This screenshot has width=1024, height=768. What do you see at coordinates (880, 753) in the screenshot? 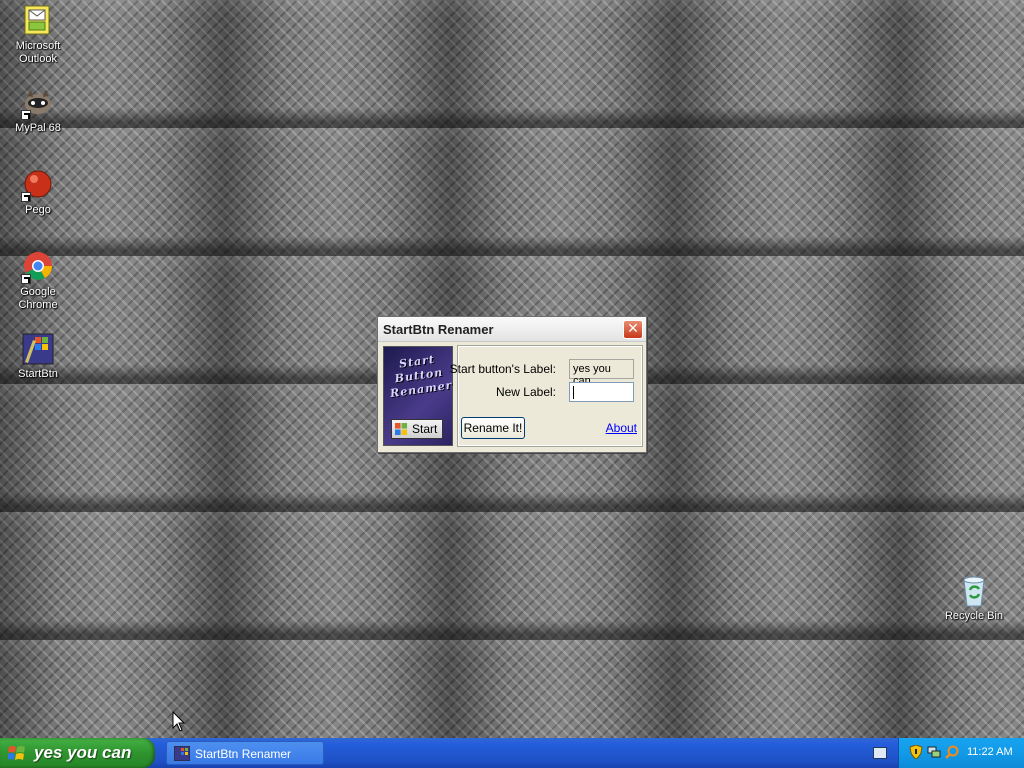
I see `keyboard-icon` at bounding box center [880, 753].